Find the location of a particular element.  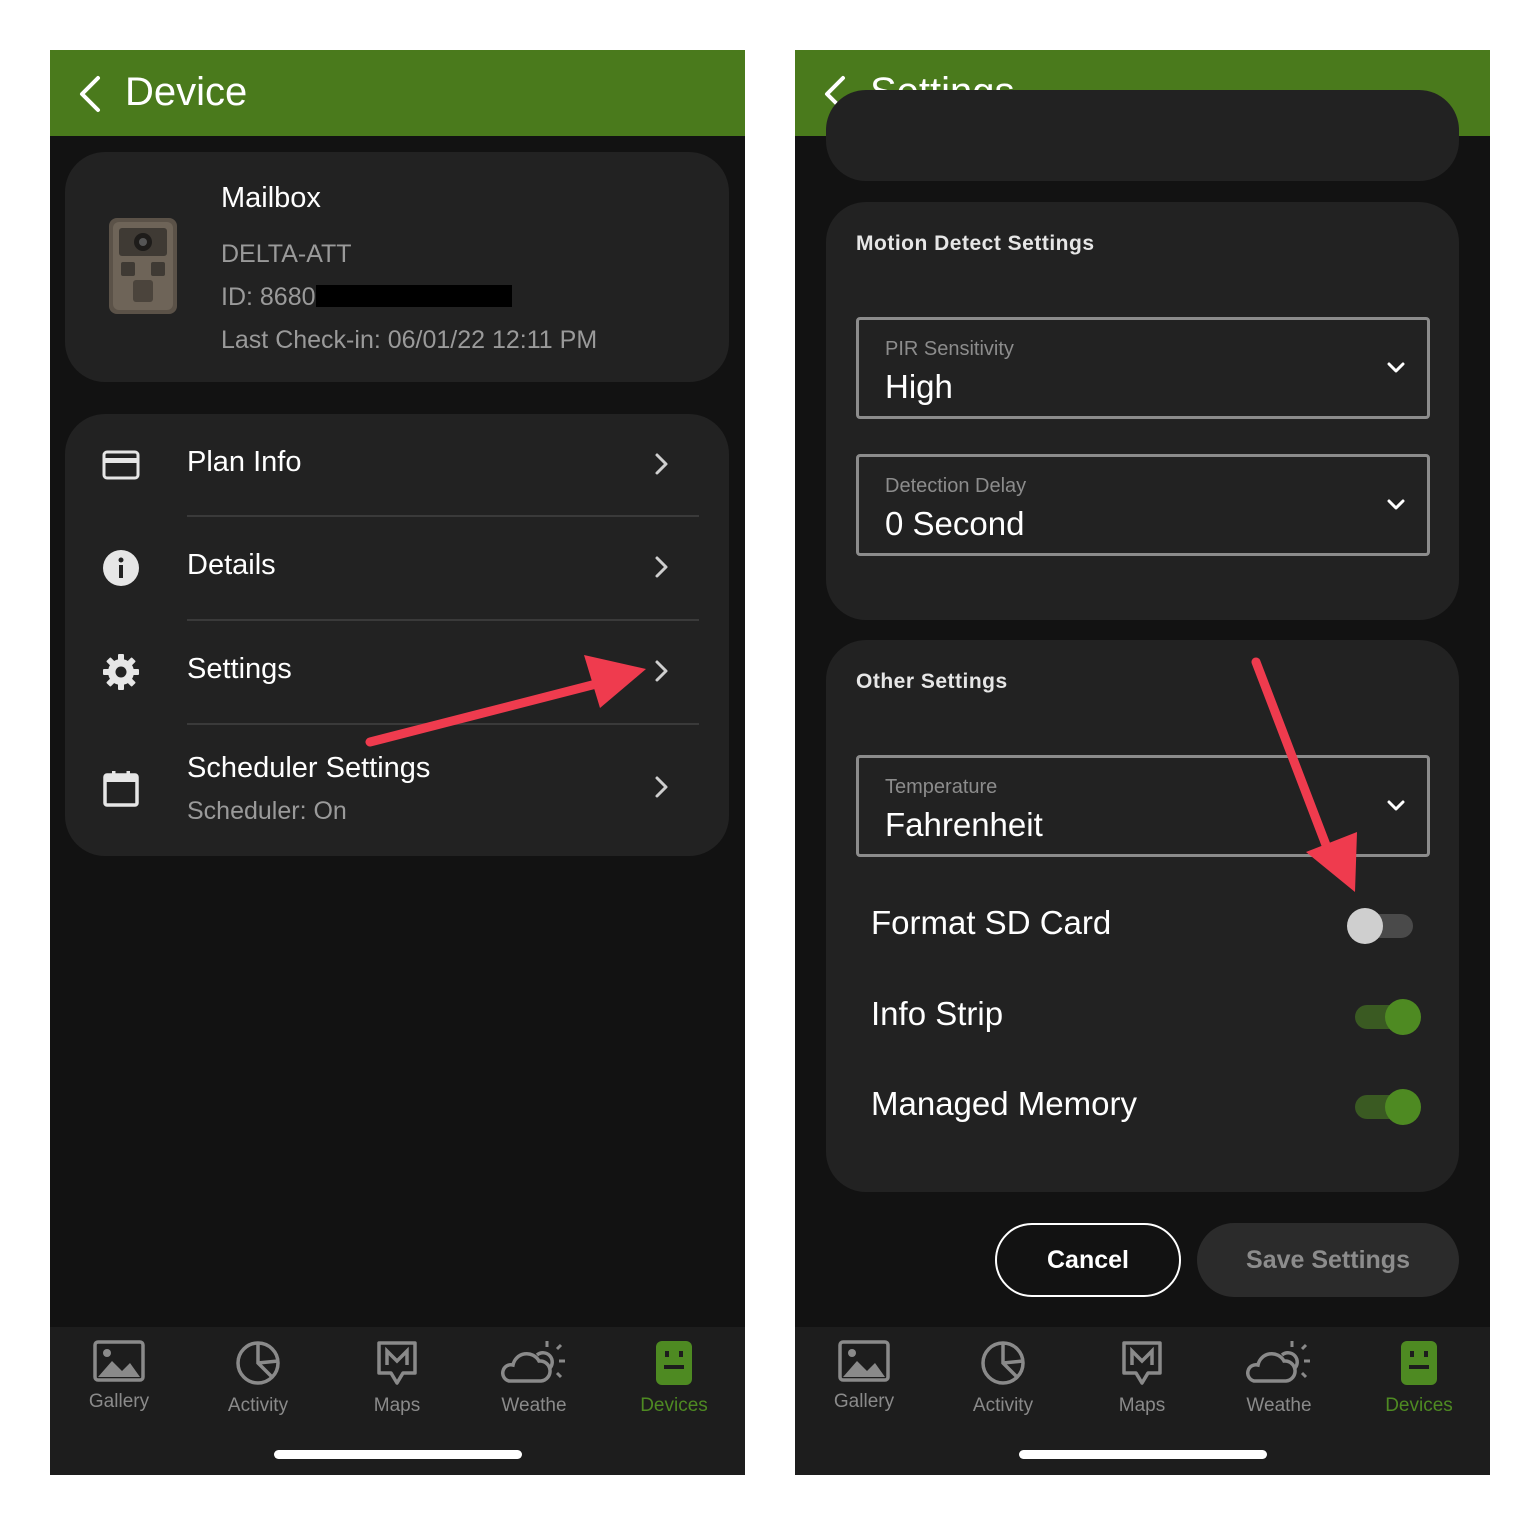

detection-delay-select: Detection Delay 0 Second is located at coordinates (1143, 505).